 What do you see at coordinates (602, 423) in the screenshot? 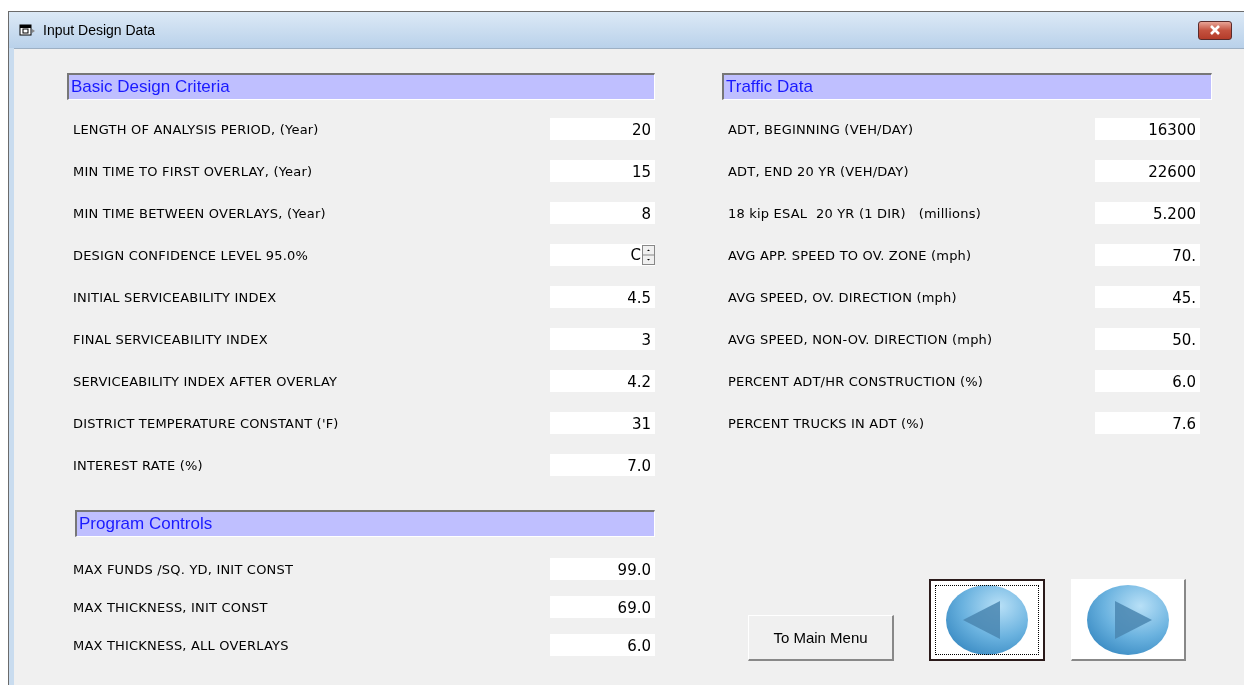
I see `input-field: 31` at bounding box center [602, 423].